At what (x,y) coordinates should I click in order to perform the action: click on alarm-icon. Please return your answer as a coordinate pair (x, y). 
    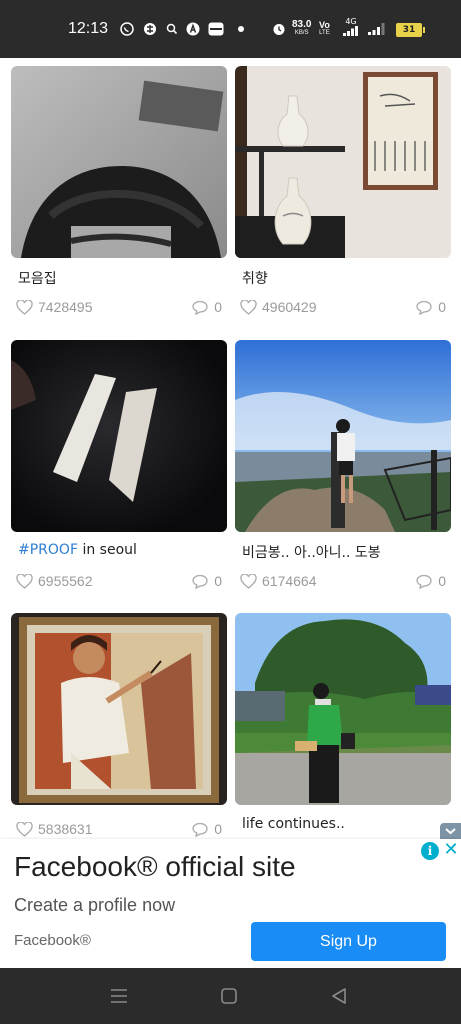
    Looking at the image, I should click on (279, 29).